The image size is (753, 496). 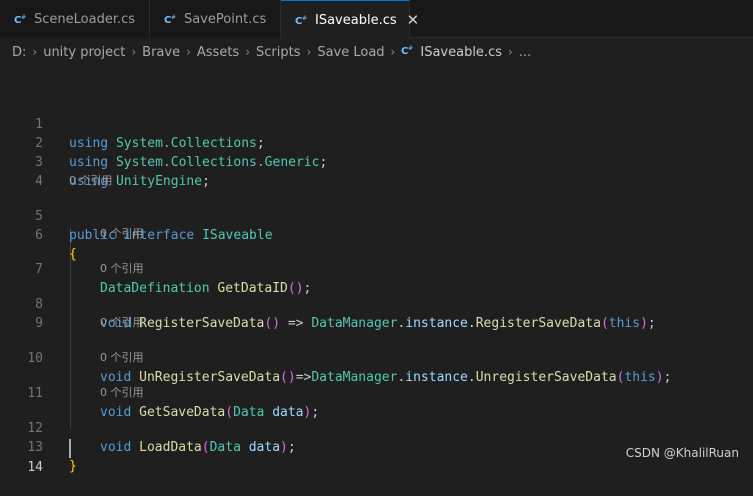 What do you see at coordinates (225, 19) in the screenshot?
I see `tab-label: SavePoint.cs` at bounding box center [225, 19].